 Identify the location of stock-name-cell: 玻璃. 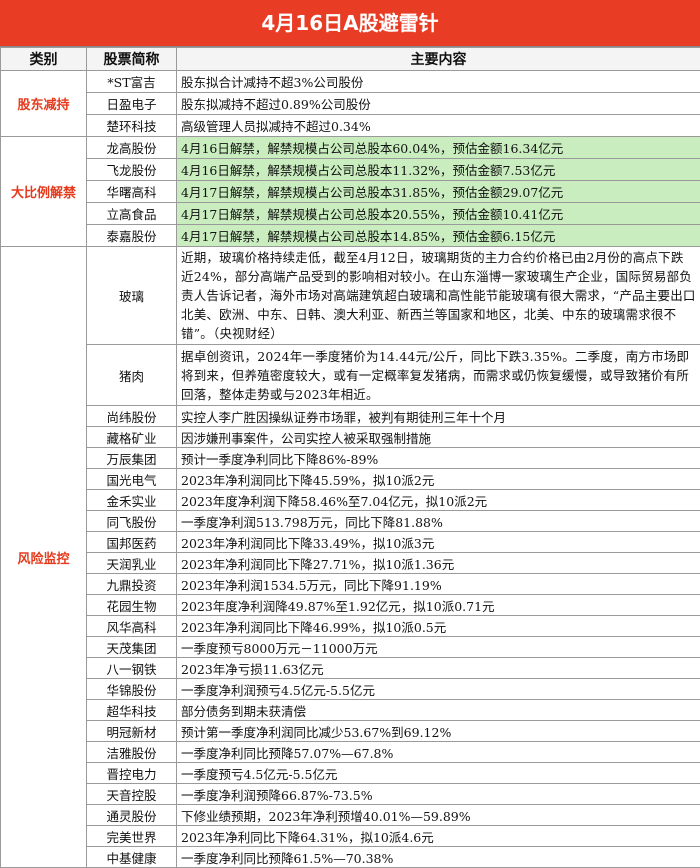
(132, 296).